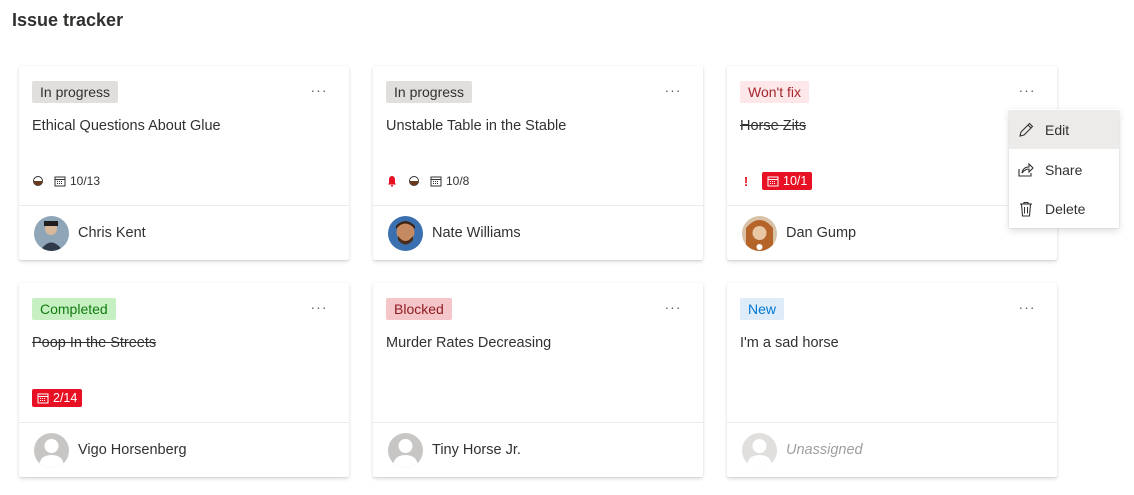  I want to click on status-badge: Completed, so click(74, 309).